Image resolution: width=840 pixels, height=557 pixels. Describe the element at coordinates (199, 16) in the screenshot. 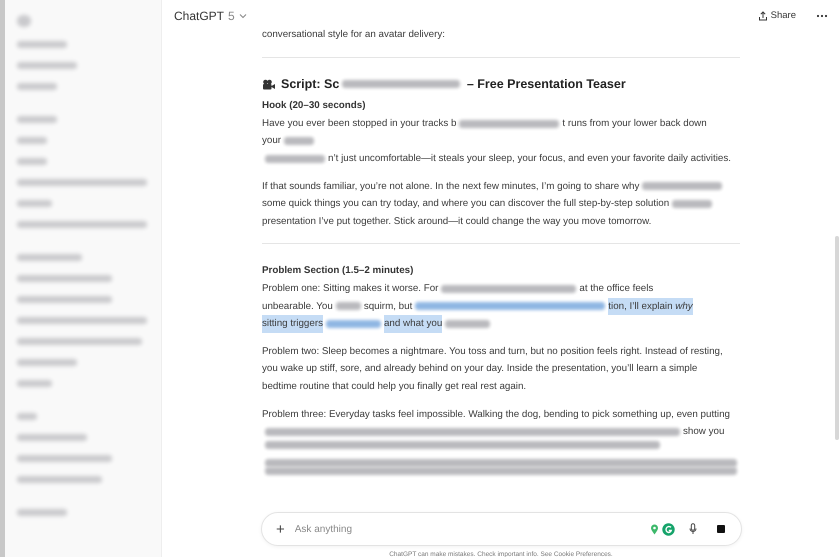

I see `model-name: ChatGPT` at that location.